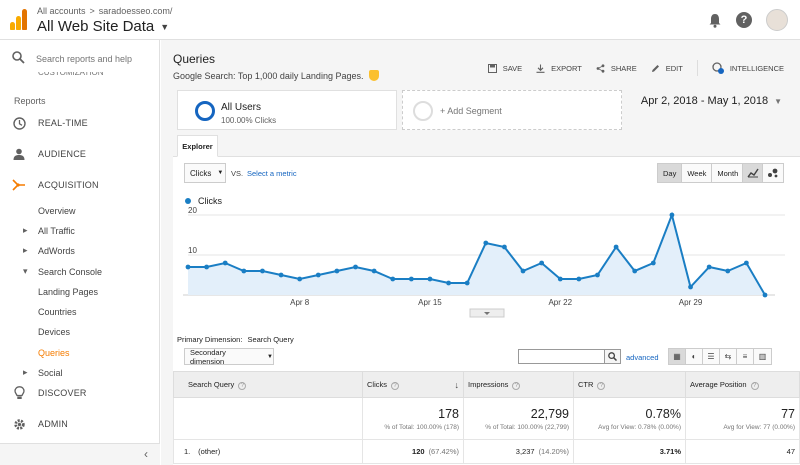 This screenshot has width=800, height=465. What do you see at coordinates (559, 68) in the screenshot?
I see `export-button: EXPORT` at bounding box center [559, 68].